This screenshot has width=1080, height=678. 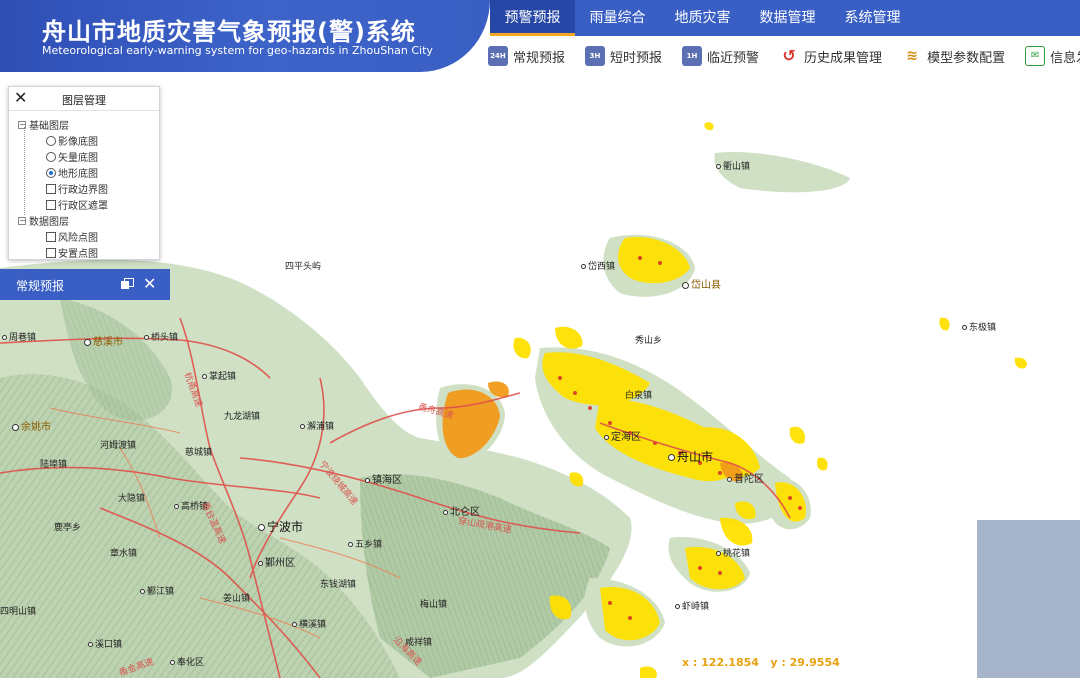 What do you see at coordinates (595, 56) in the screenshot?
I see `3h-clock-icon: 3H` at bounding box center [595, 56].